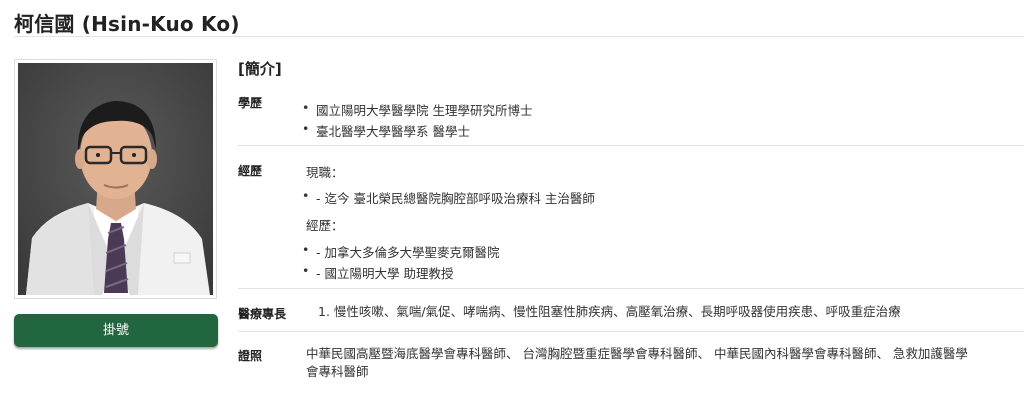 The height and width of the screenshot is (420, 1024). I want to click on past-experience-item: - 國立陽明大學 助理教授, so click(378, 272).